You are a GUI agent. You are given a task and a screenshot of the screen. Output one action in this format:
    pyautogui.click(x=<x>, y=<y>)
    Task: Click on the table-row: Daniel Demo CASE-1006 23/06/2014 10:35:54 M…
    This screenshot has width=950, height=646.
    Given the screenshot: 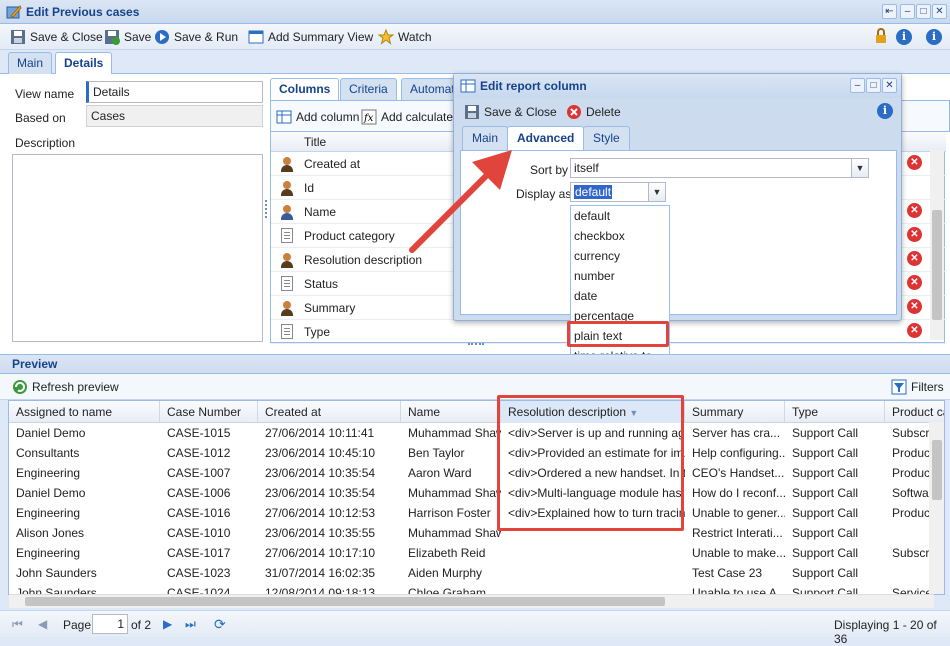 What is the action you would take?
    pyautogui.click(x=476, y=493)
    